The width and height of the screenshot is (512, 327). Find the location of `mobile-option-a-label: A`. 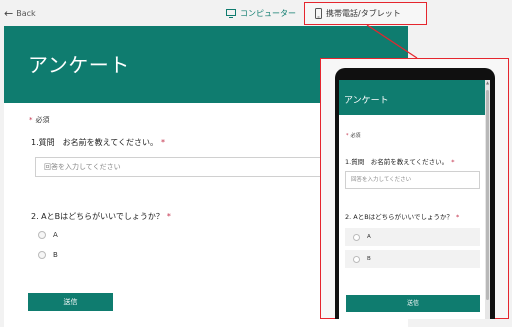

mobile-option-a-label: A is located at coordinates (369, 237).